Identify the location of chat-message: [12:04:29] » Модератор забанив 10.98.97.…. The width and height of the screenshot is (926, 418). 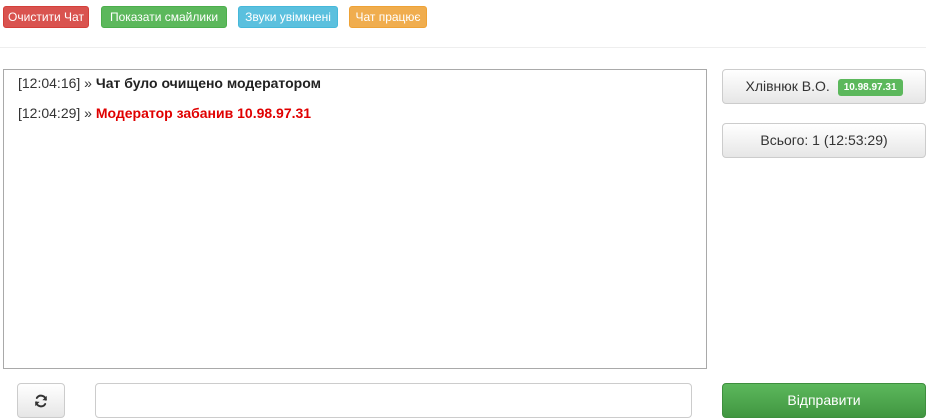
(355, 118).